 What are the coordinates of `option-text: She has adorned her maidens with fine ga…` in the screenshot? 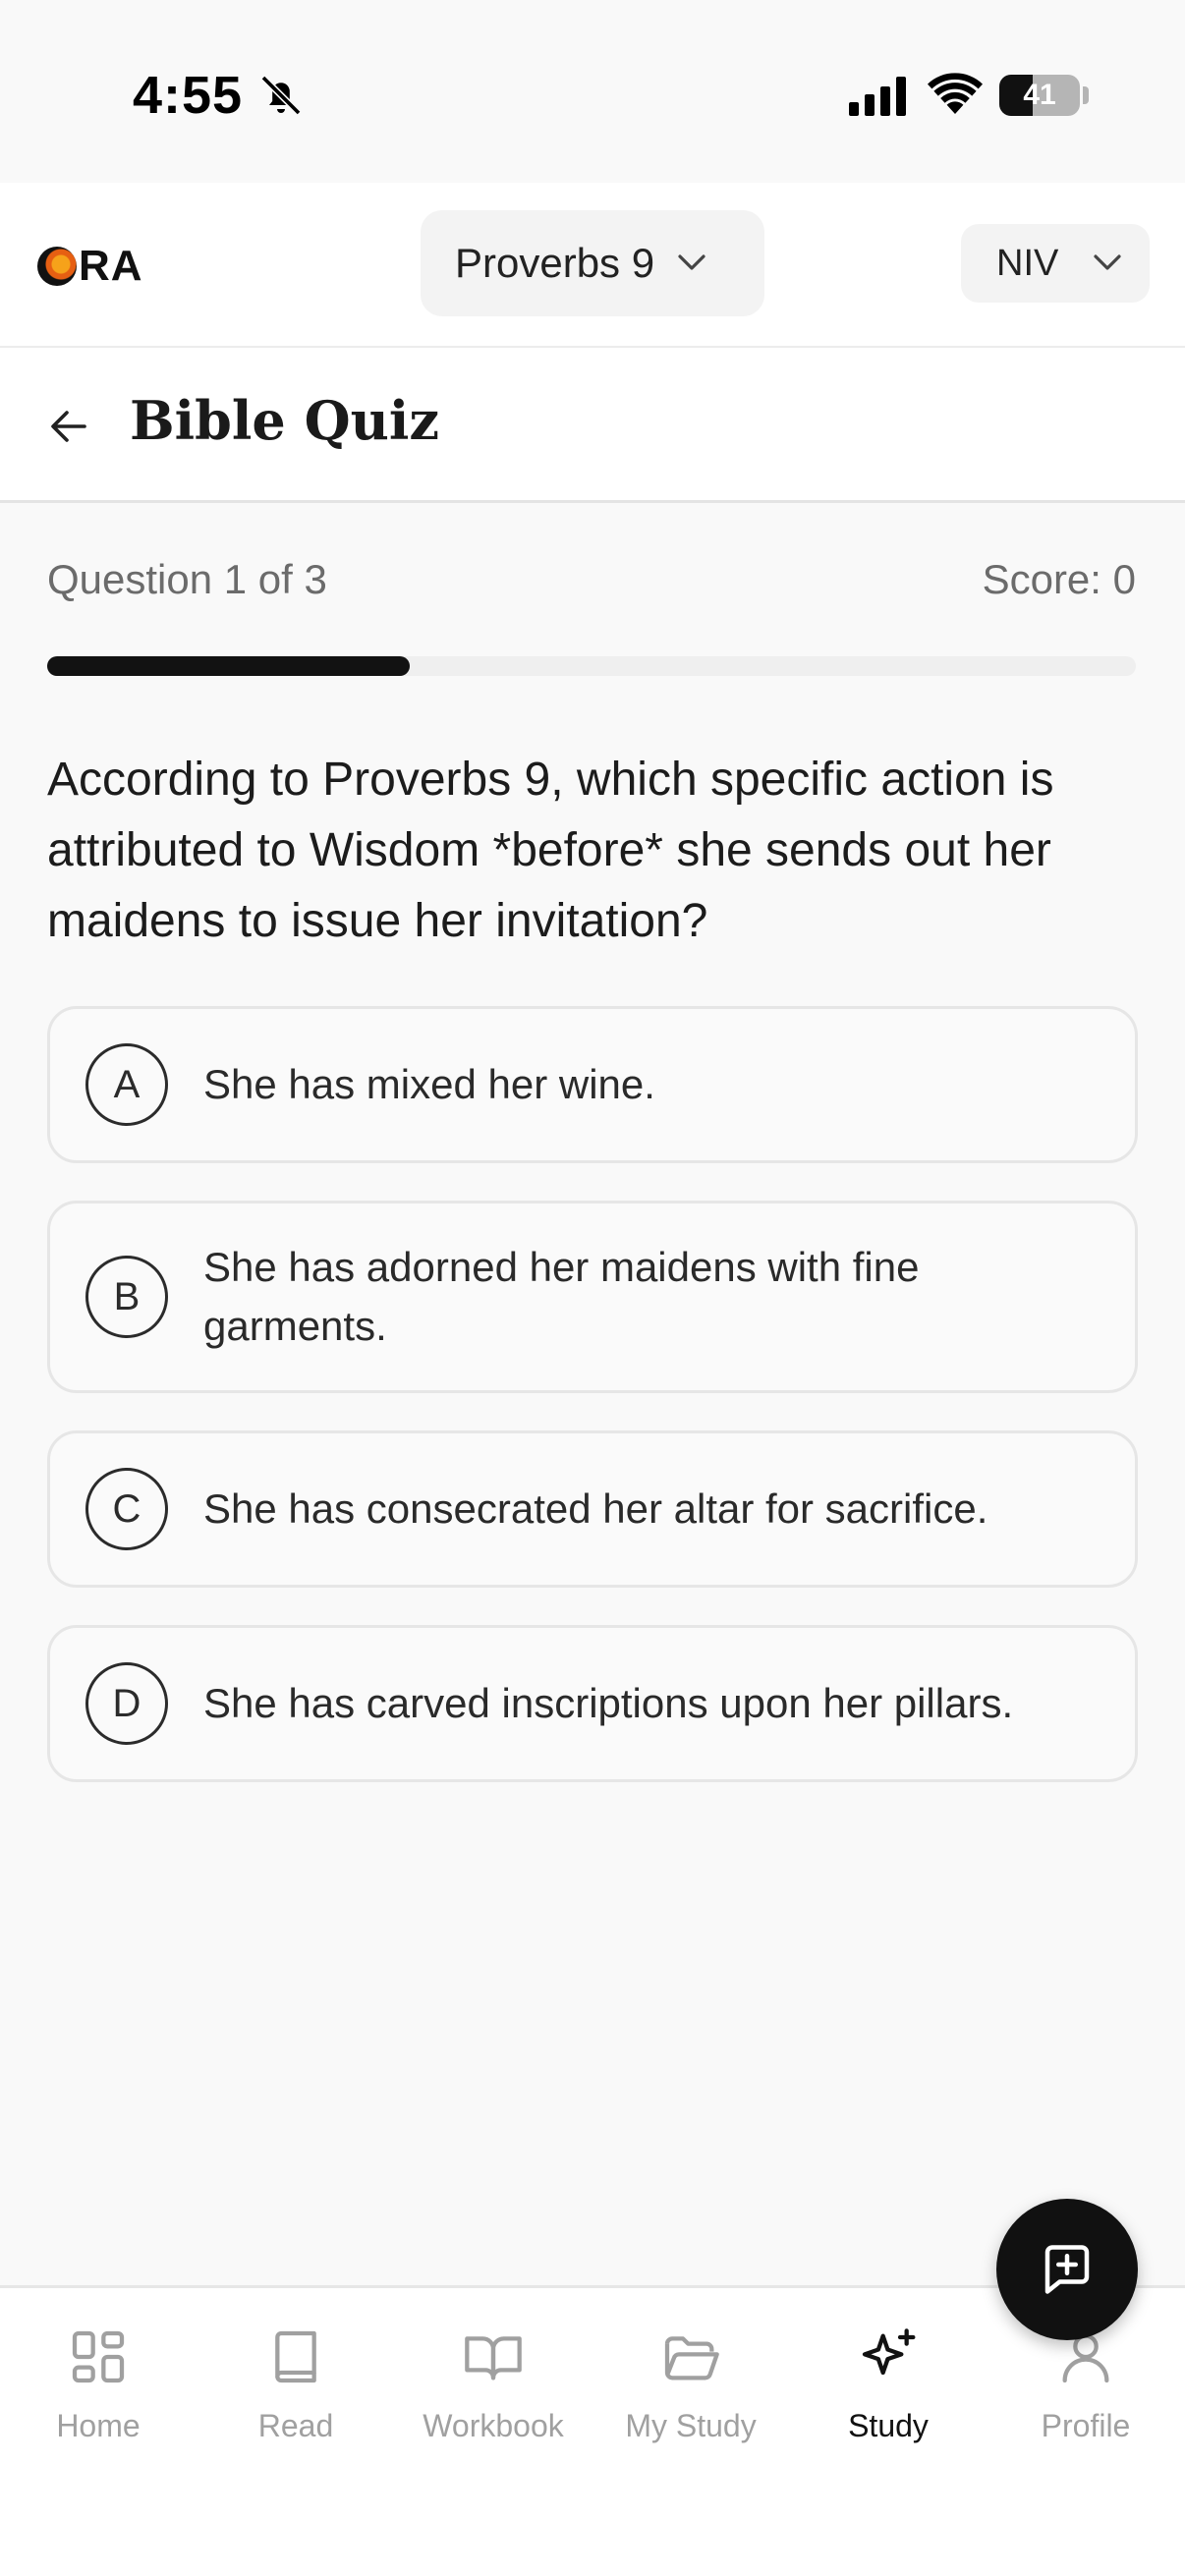 It's located at (561, 1296).